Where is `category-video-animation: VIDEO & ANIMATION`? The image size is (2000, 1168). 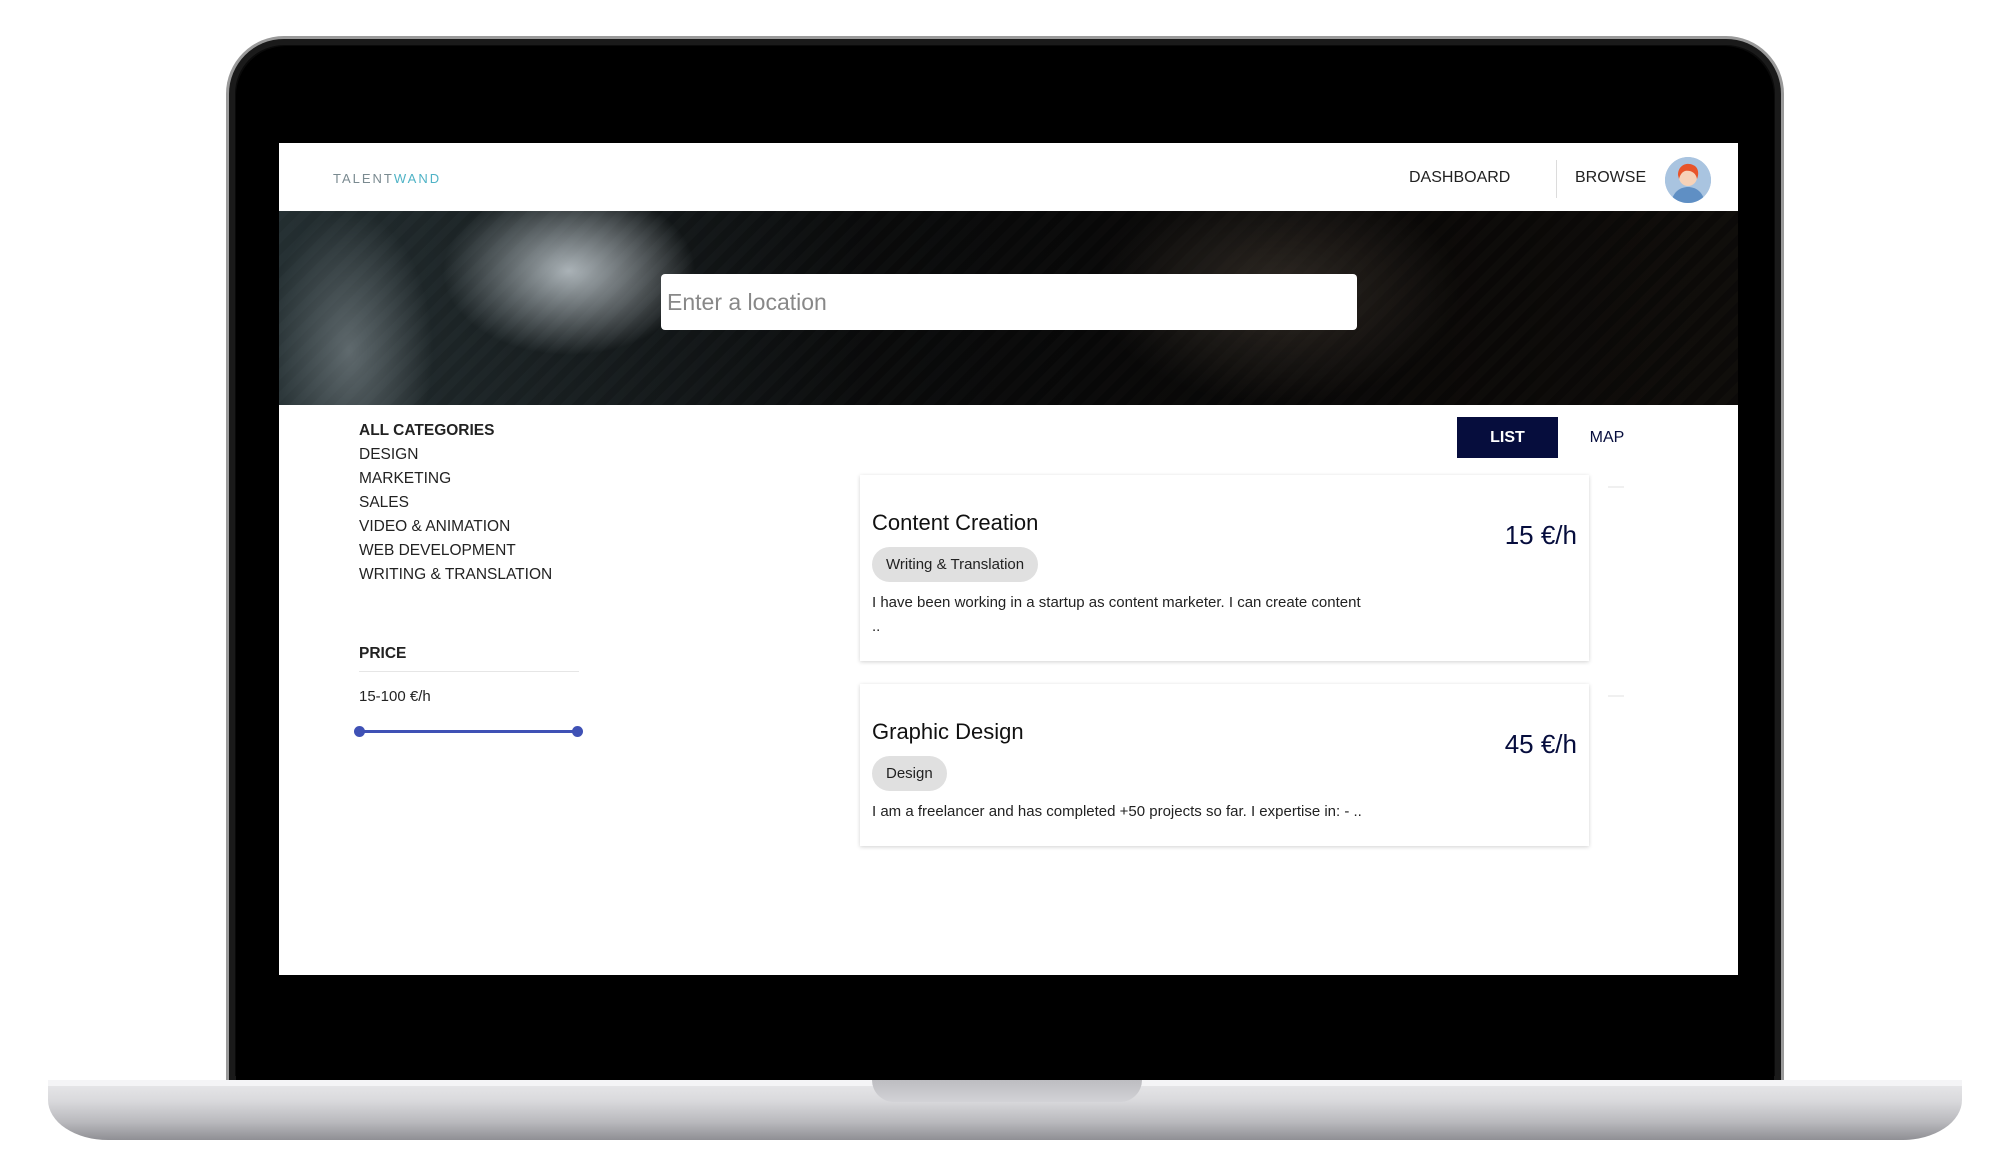 category-video-animation: VIDEO & ANIMATION is located at coordinates (455, 527).